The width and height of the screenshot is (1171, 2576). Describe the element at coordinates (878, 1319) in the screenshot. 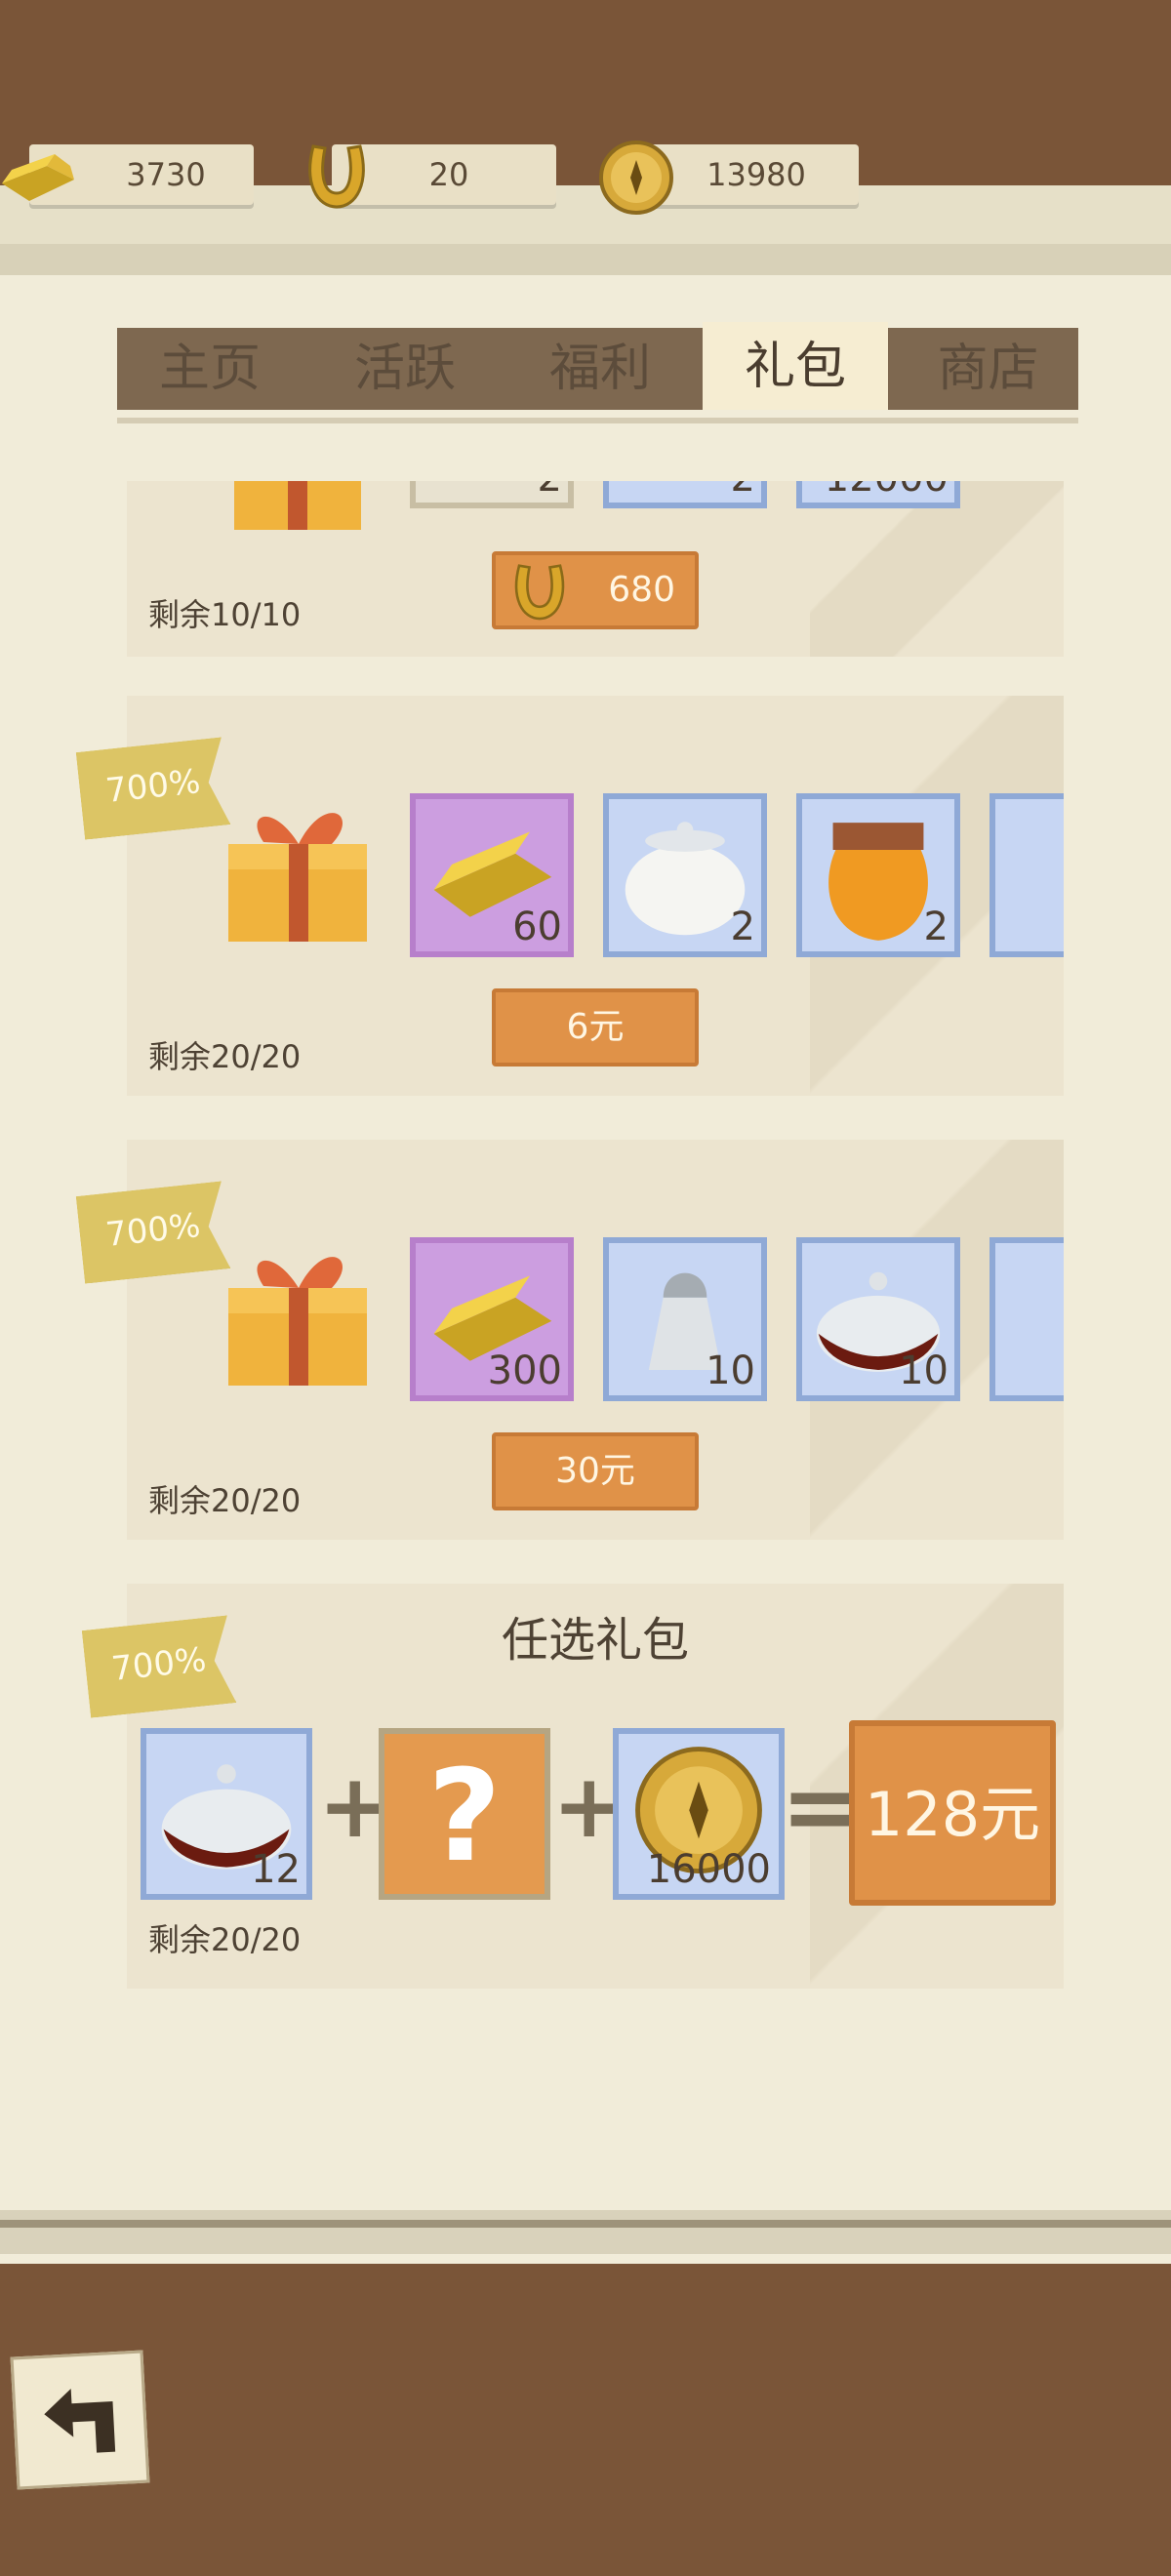

I see `soy-sauce-jar-item: 10` at that location.